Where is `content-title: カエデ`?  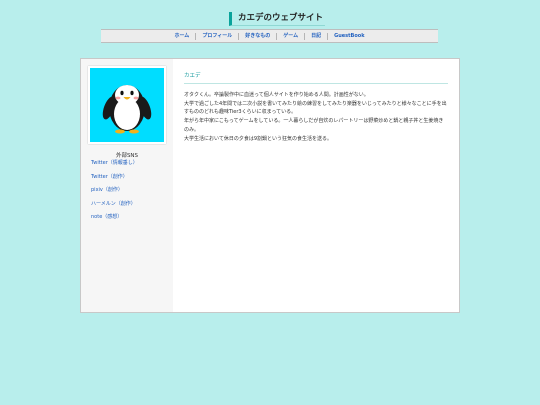 content-title: カエデ is located at coordinates (316, 77).